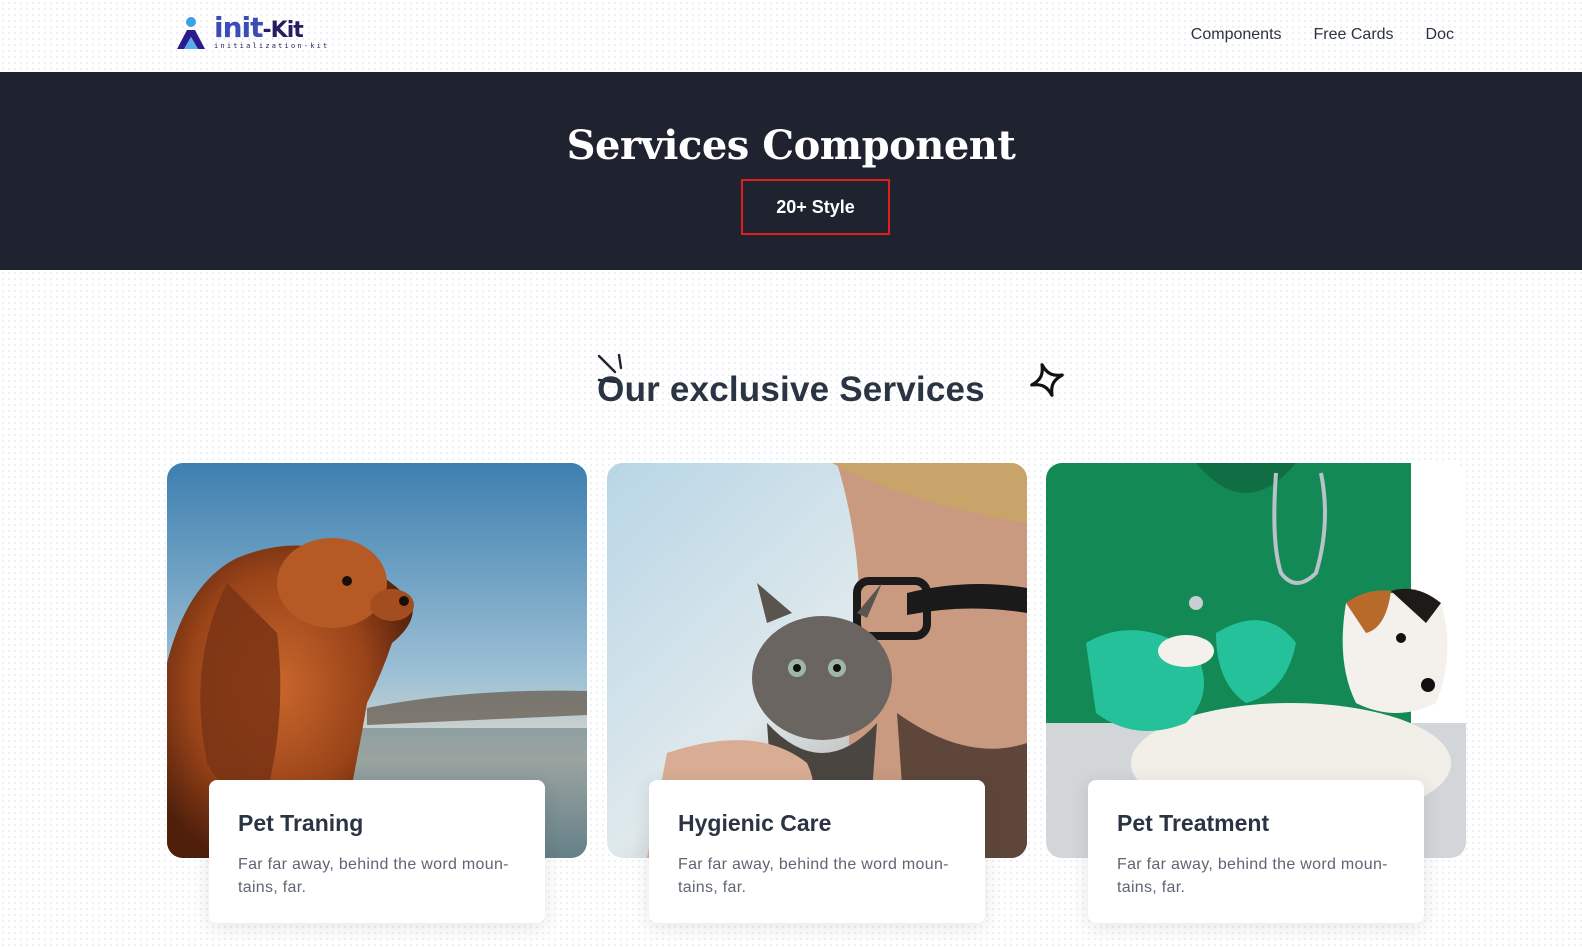  I want to click on logo-person-icon, so click(191, 34).